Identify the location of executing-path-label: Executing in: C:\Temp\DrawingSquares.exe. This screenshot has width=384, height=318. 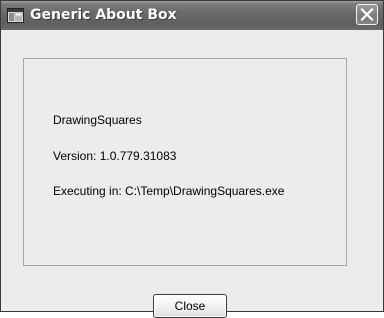
(169, 191).